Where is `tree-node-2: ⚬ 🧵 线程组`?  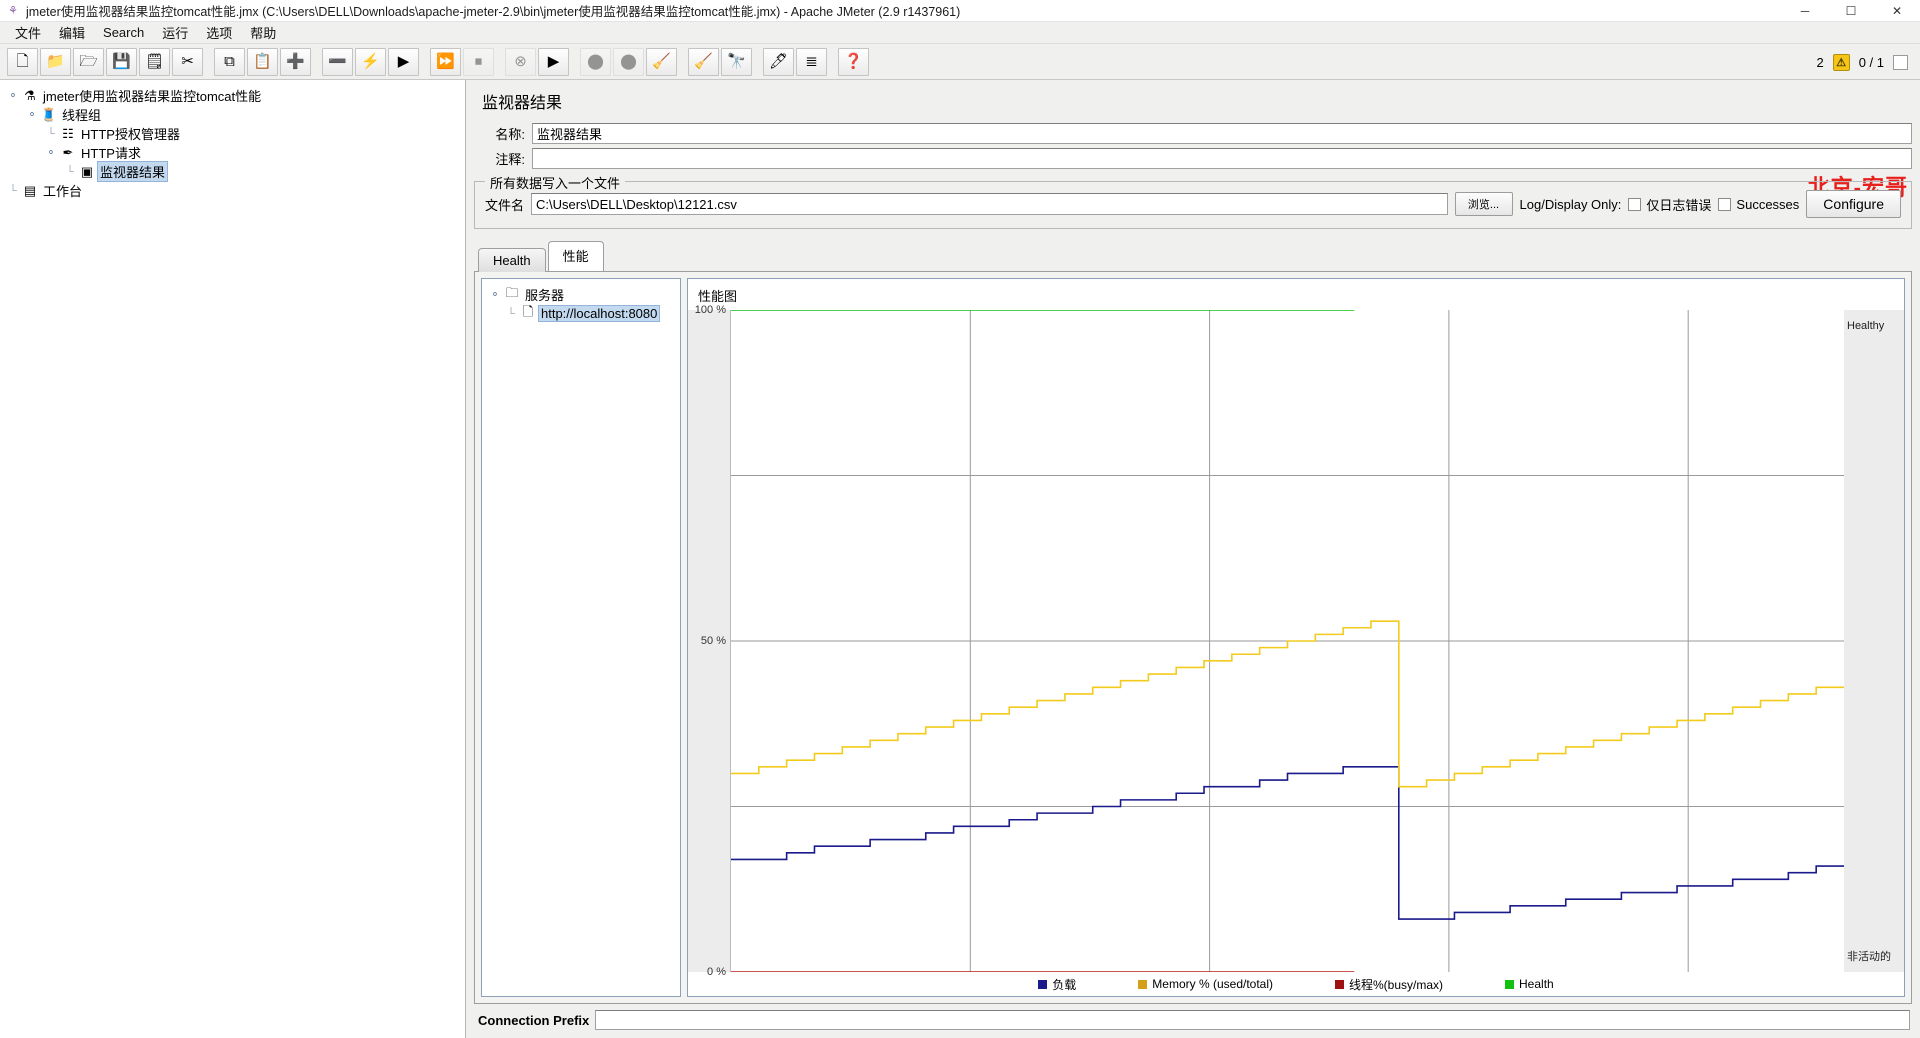 tree-node-2: ⚬ 🧵 线程组 is located at coordinates (235, 114).